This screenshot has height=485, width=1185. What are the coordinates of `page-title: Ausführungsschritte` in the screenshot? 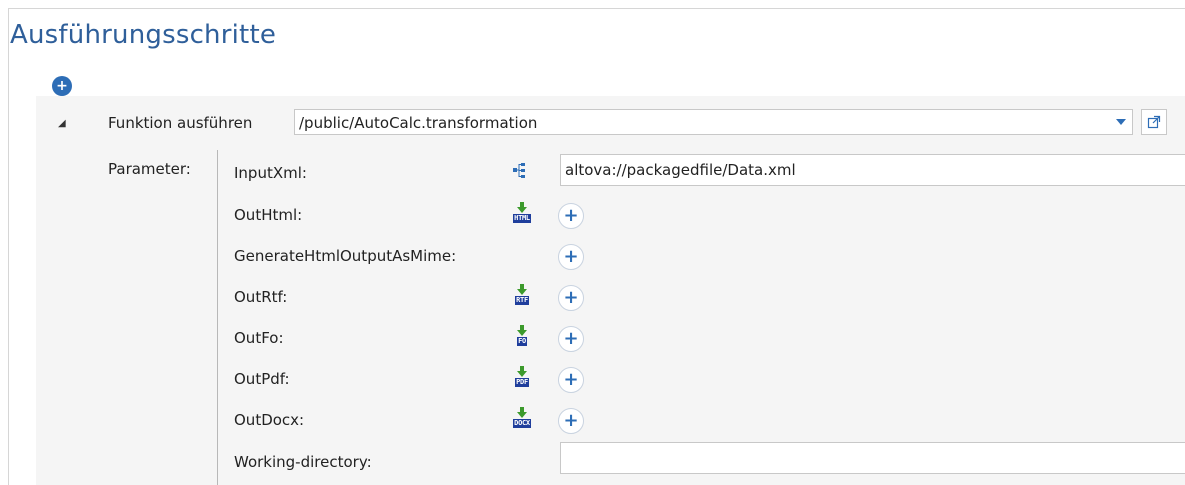 It's located at (143, 35).